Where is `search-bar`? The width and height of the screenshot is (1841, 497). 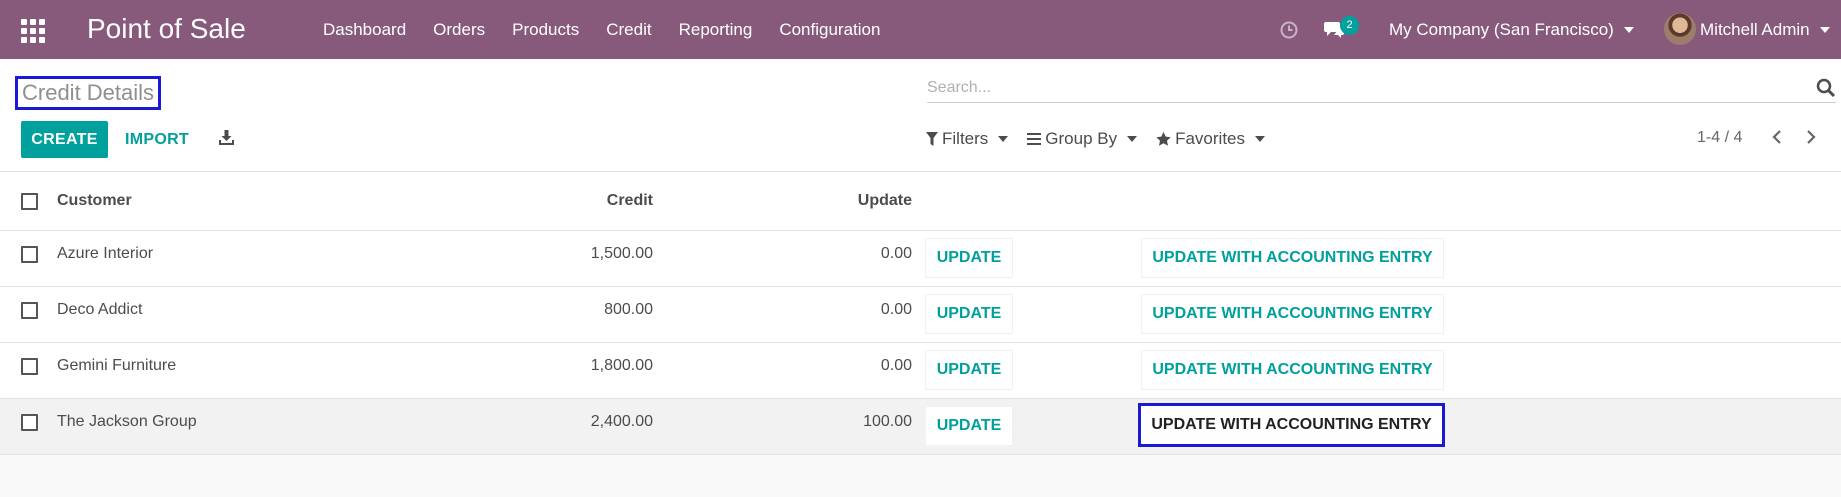
search-bar is located at coordinates (1381, 88).